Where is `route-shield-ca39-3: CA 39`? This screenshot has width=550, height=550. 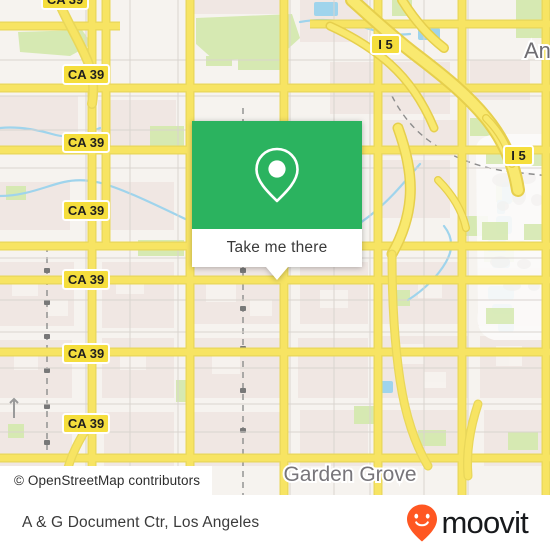
route-shield-ca39-3: CA 39 is located at coordinates (86, 210).